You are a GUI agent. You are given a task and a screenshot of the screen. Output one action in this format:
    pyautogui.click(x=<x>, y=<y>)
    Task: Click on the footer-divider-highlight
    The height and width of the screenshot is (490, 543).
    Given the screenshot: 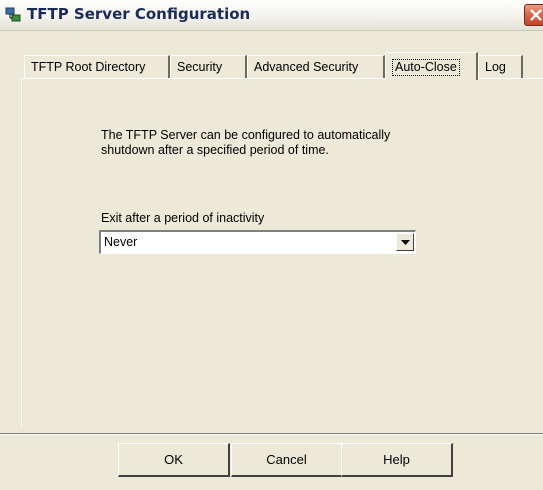 What is the action you would take?
    pyautogui.click(x=271, y=434)
    